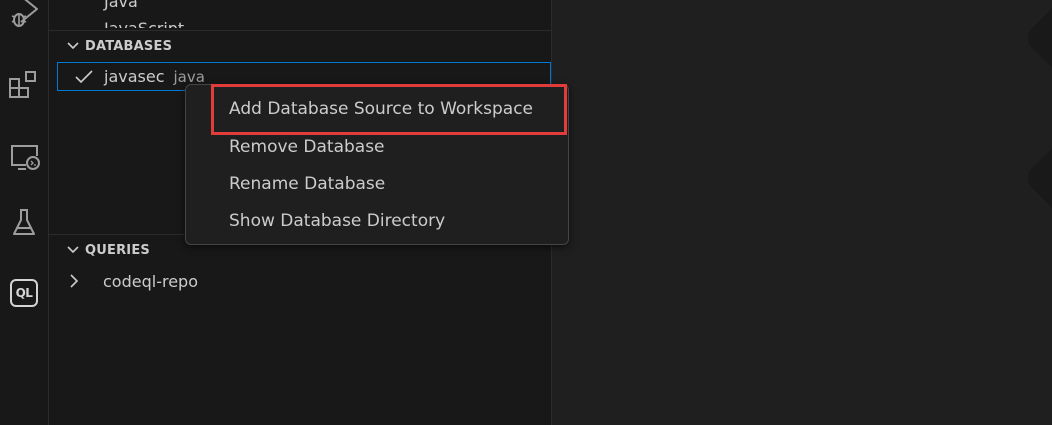 The width and height of the screenshot is (1052, 425). What do you see at coordinates (121, 5) in the screenshot?
I see `language-item-java: Java` at bounding box center [121, 5].